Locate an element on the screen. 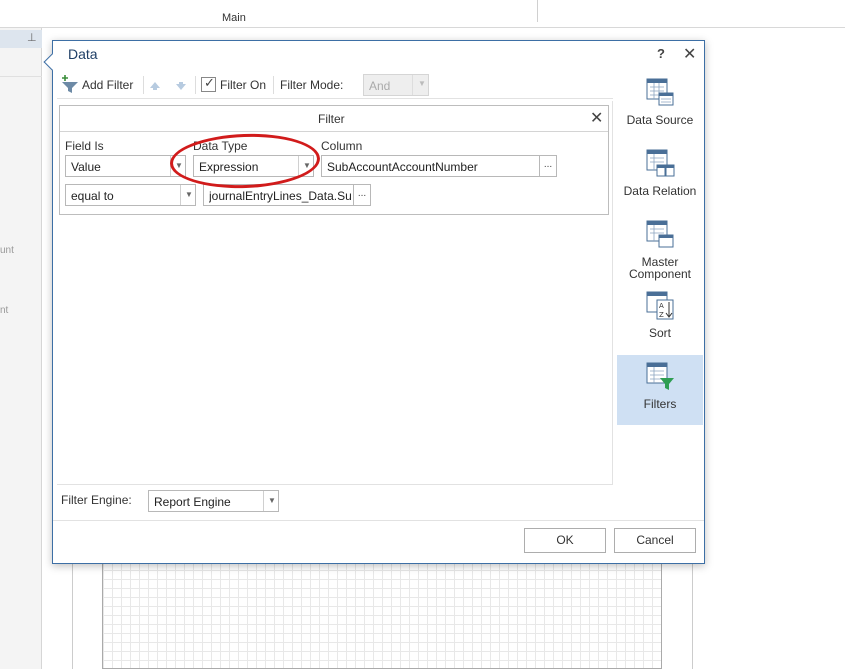 This screenshot has height=669, width=845. data-relation-icon is located at coordinates (660, 163).